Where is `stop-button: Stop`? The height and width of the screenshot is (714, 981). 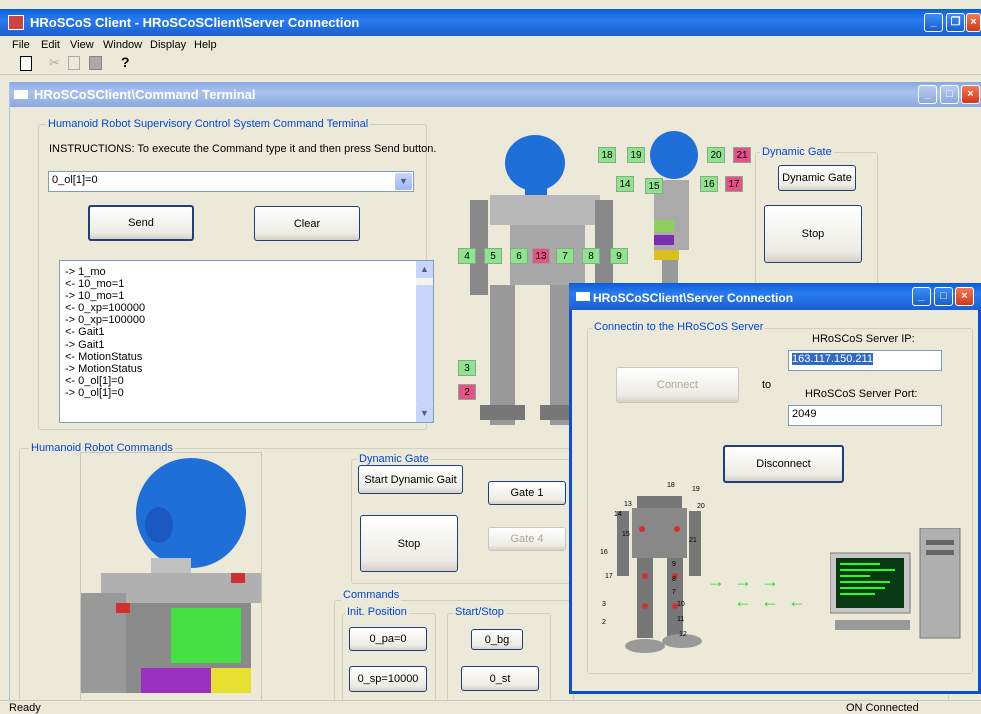 stop-button: Stop is located at coordinates (409, 543).